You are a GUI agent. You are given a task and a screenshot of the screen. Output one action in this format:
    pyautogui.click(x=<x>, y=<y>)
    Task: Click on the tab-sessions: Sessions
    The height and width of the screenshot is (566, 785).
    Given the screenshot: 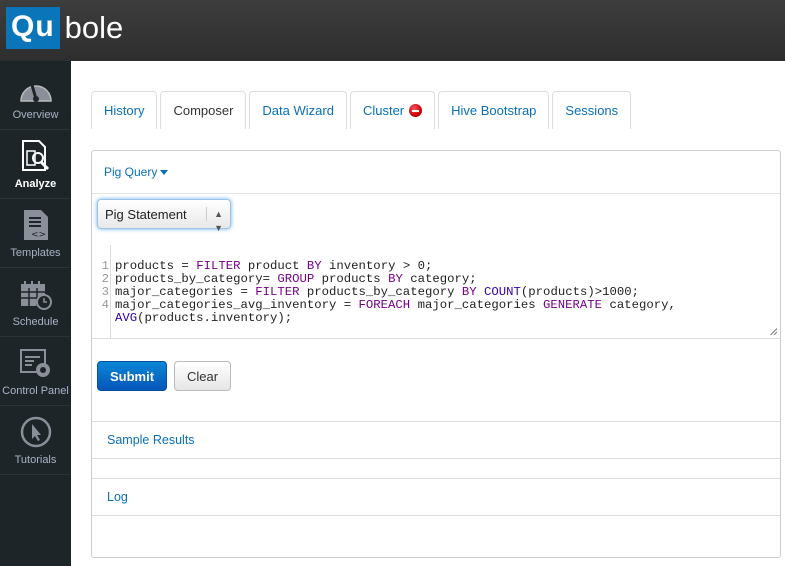 What is the action you would take?
    pyautogui.click(x=592, y=110)
    